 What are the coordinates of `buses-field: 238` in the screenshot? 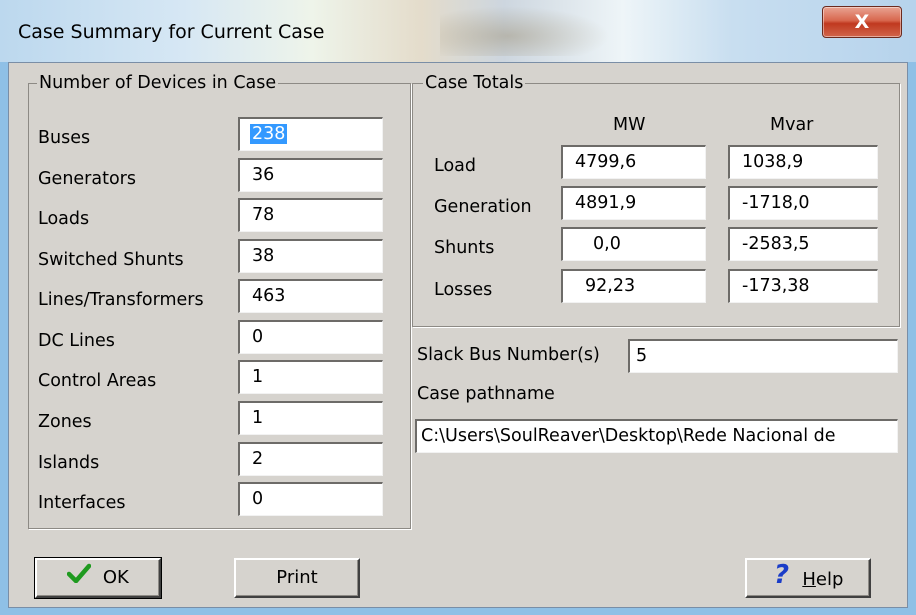 It's located at (310, 134).